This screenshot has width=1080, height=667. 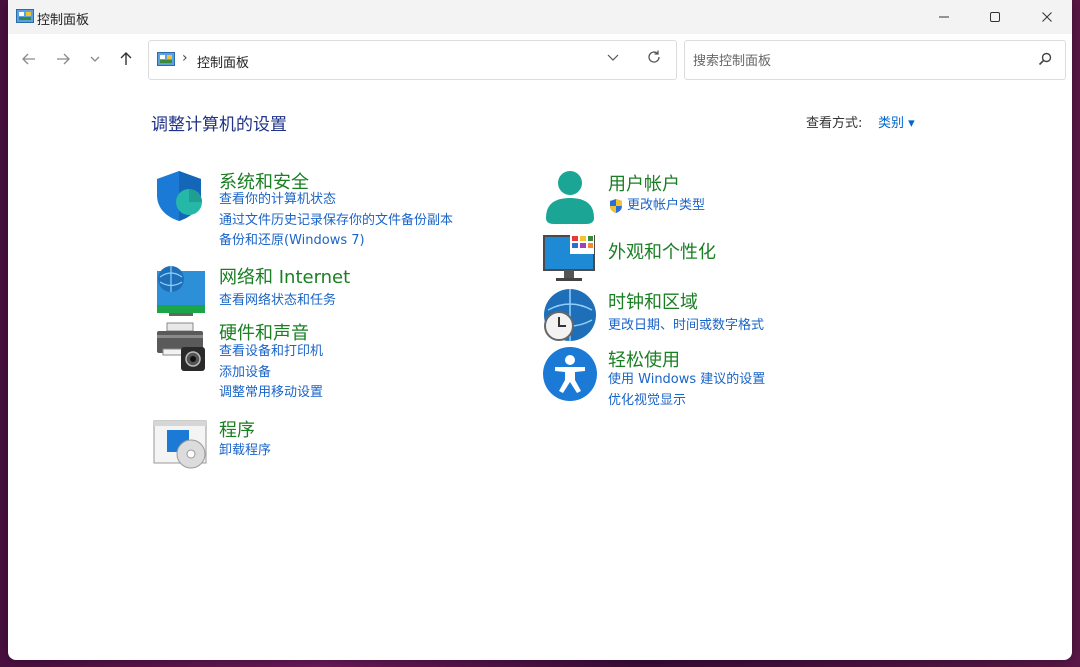 What do you see at coordinates (834, 123) in the screenshot?
I see `view-by-label: 查看方式:` at bounding box center [834, 123].